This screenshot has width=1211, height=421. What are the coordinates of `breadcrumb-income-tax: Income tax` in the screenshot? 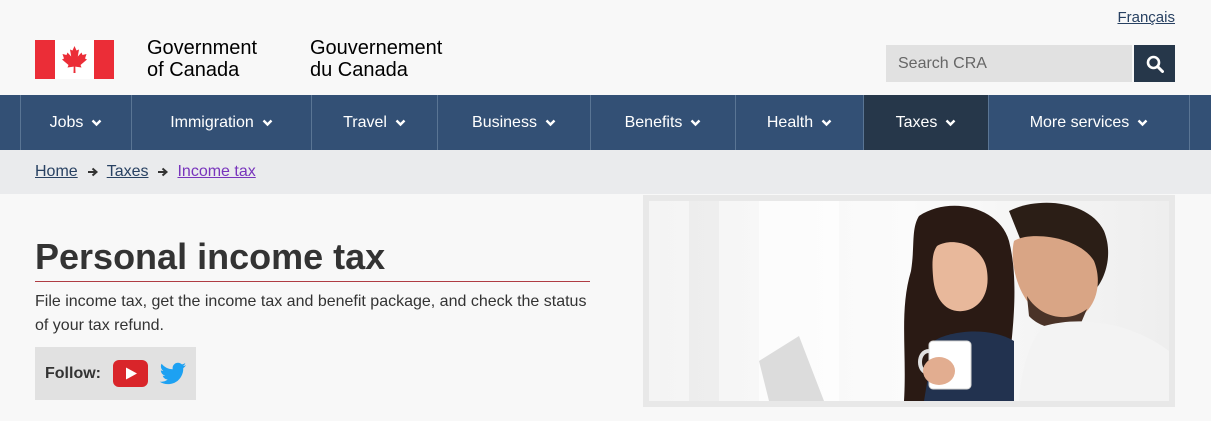 It's located at (216, 172).